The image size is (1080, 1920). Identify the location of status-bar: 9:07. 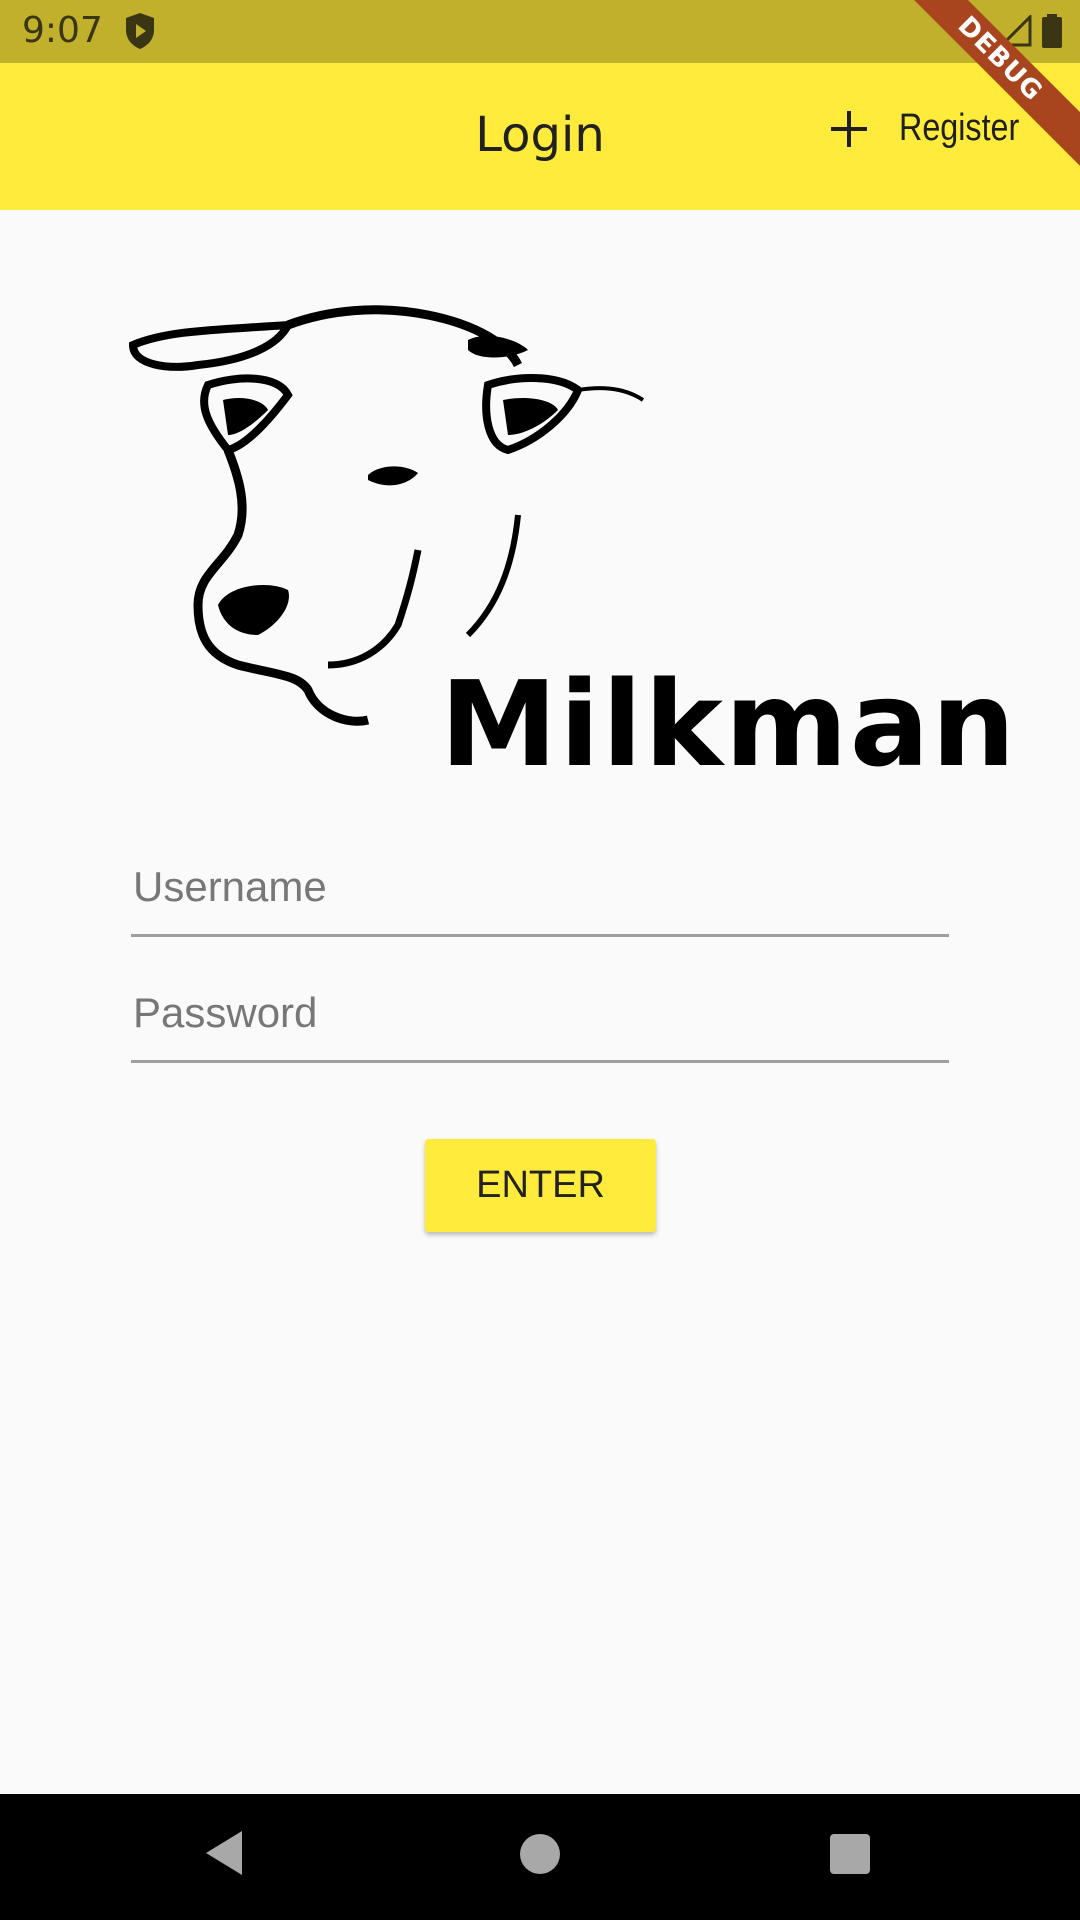
(540, 31).